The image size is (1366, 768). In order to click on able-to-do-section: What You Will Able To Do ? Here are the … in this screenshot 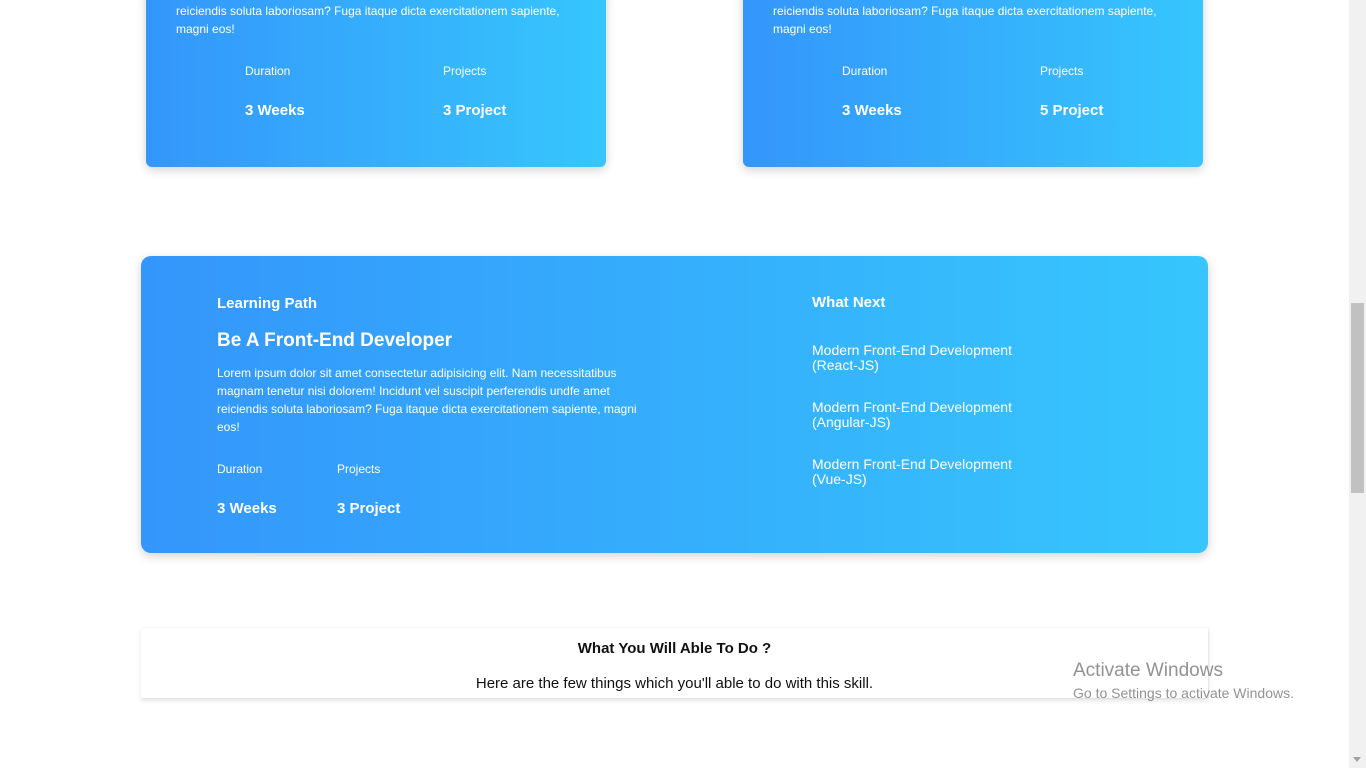, I will do `click(674, 663)`.